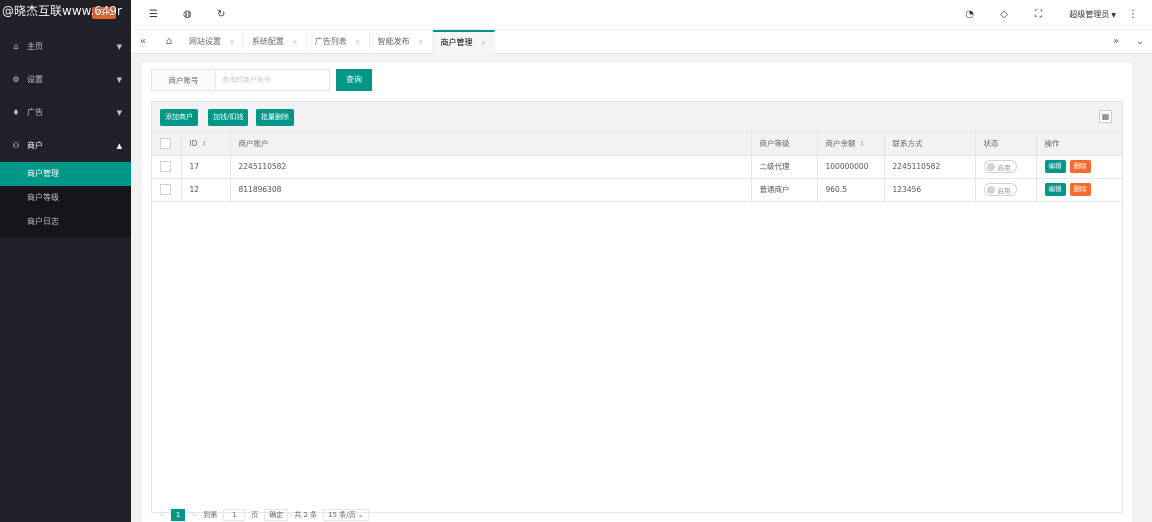  What do you see at coordinates (491, 167) in the screenshot?
I see `cell-account: 2245110582` at bounding box center [491, 167].